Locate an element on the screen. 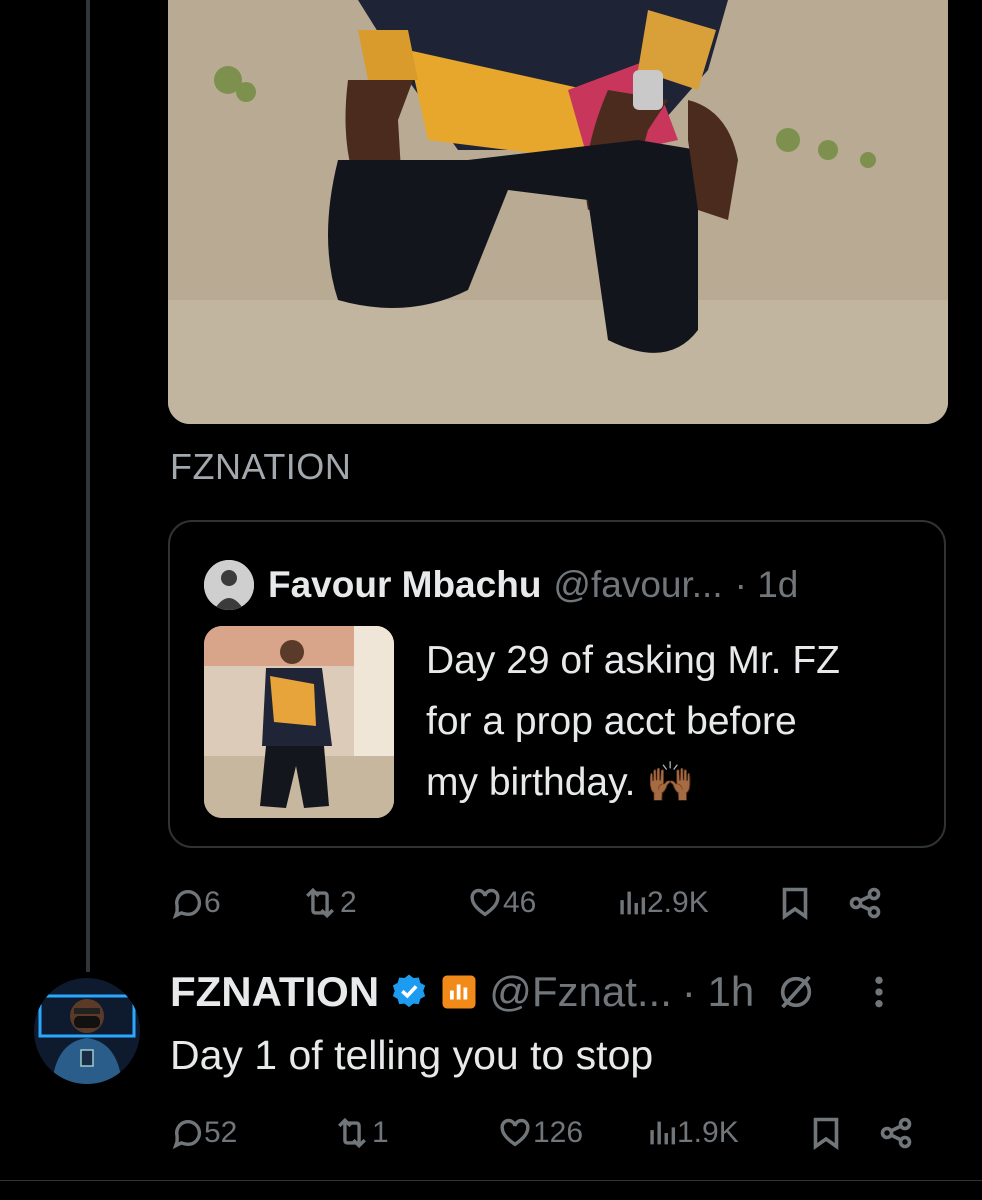 The height and width of the screenshot is (1200, 982). more-icon is located at coordinates (879, 992).